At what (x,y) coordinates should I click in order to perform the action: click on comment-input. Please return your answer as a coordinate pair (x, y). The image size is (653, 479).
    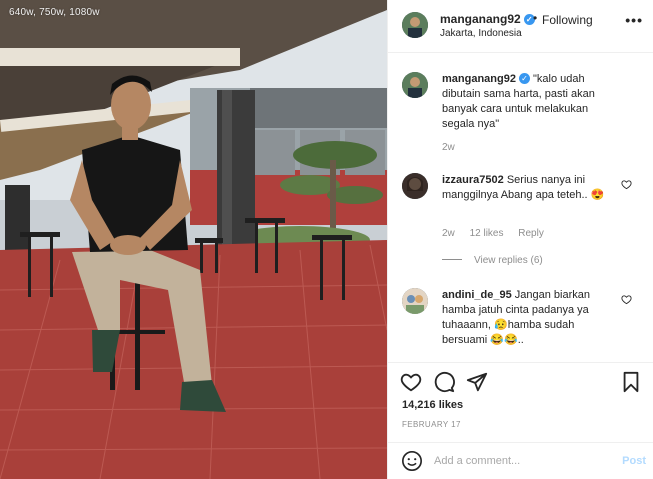
    Looking at the image, I should click on (519, 461).